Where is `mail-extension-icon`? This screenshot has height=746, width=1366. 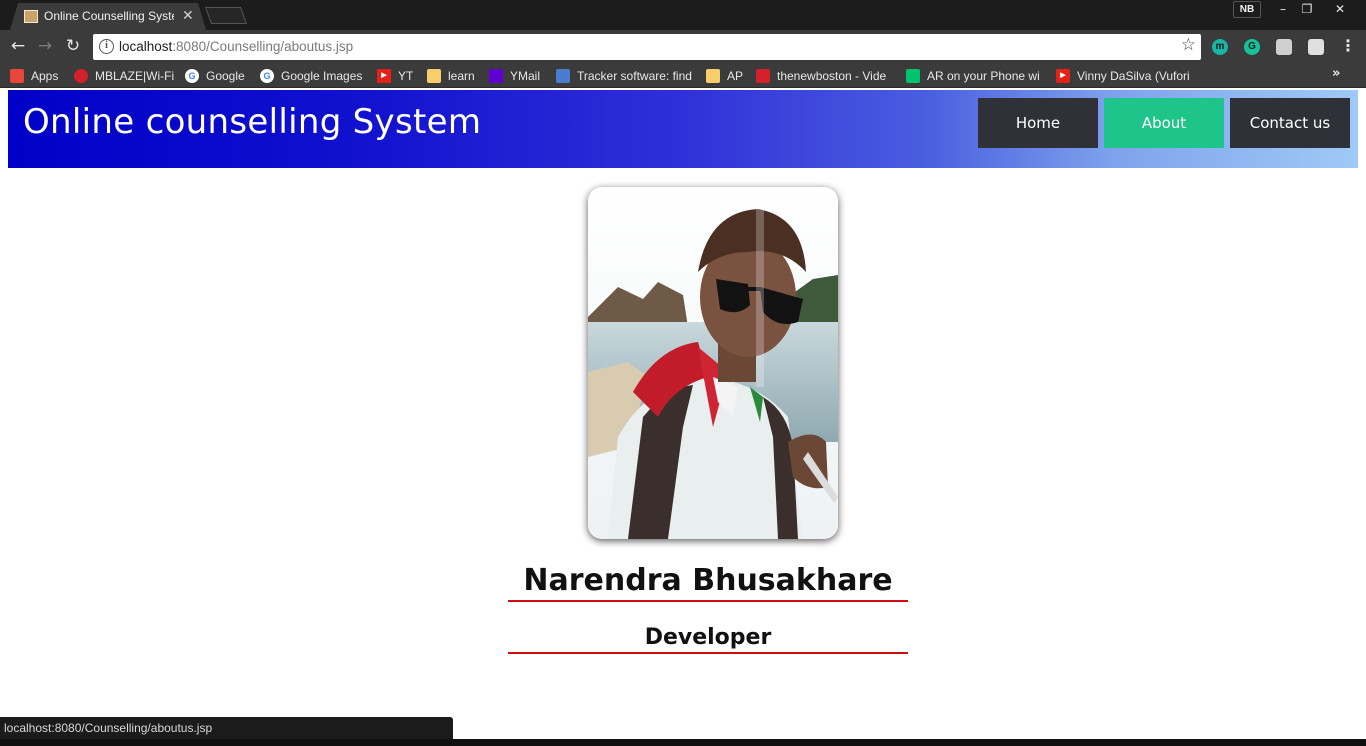 mail-extension-icon is located at coordinates (1284, 47).